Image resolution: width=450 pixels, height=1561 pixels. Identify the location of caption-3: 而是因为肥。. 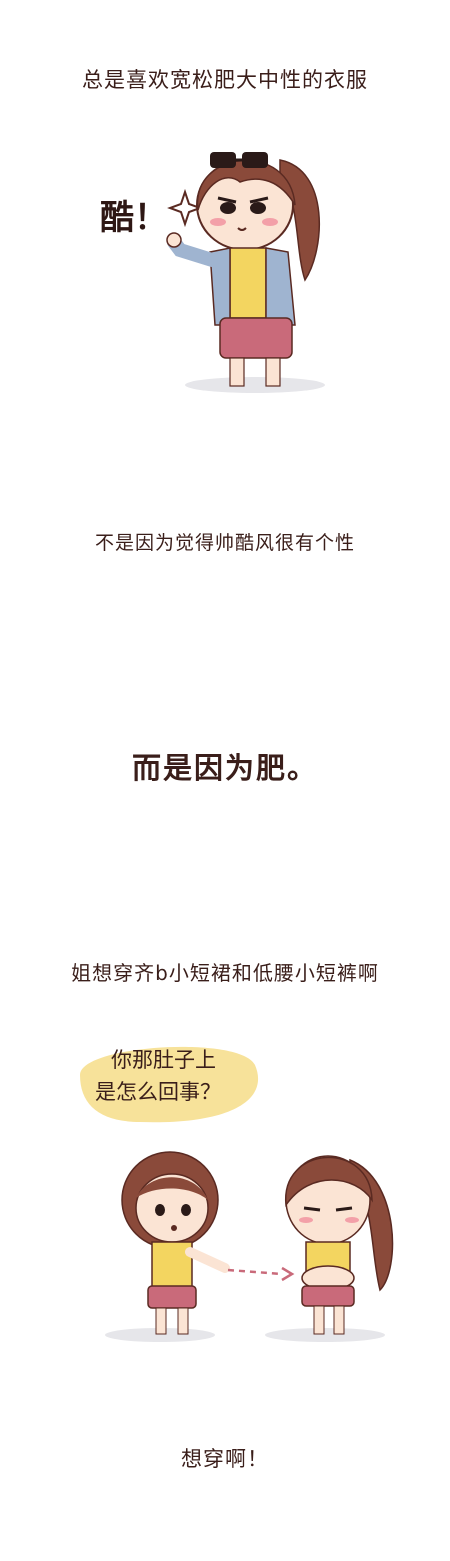
(224, 768).